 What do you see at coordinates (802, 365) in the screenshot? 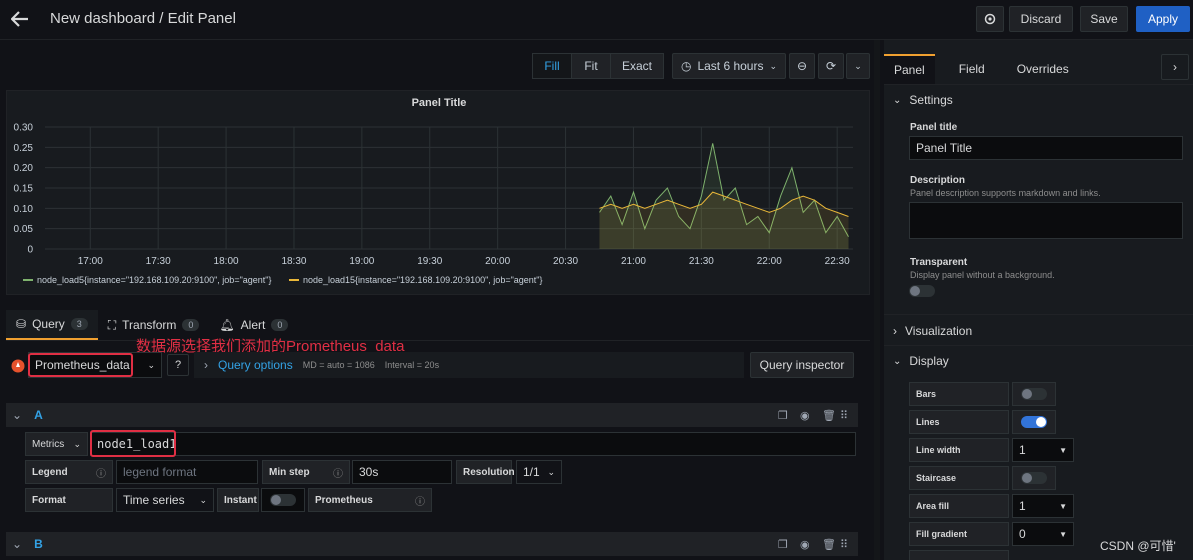
I see `query-inspector-button: Query inspector` at bounding box center [802, 365].